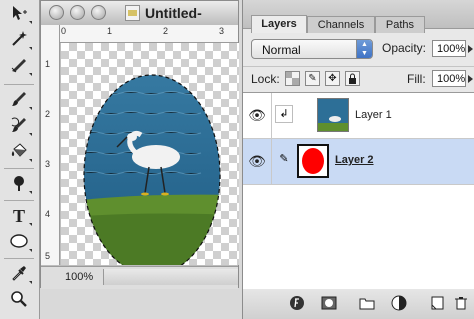 The image size is (474, 319). I want to click on ellipse-tool-button, so click(19, 242).